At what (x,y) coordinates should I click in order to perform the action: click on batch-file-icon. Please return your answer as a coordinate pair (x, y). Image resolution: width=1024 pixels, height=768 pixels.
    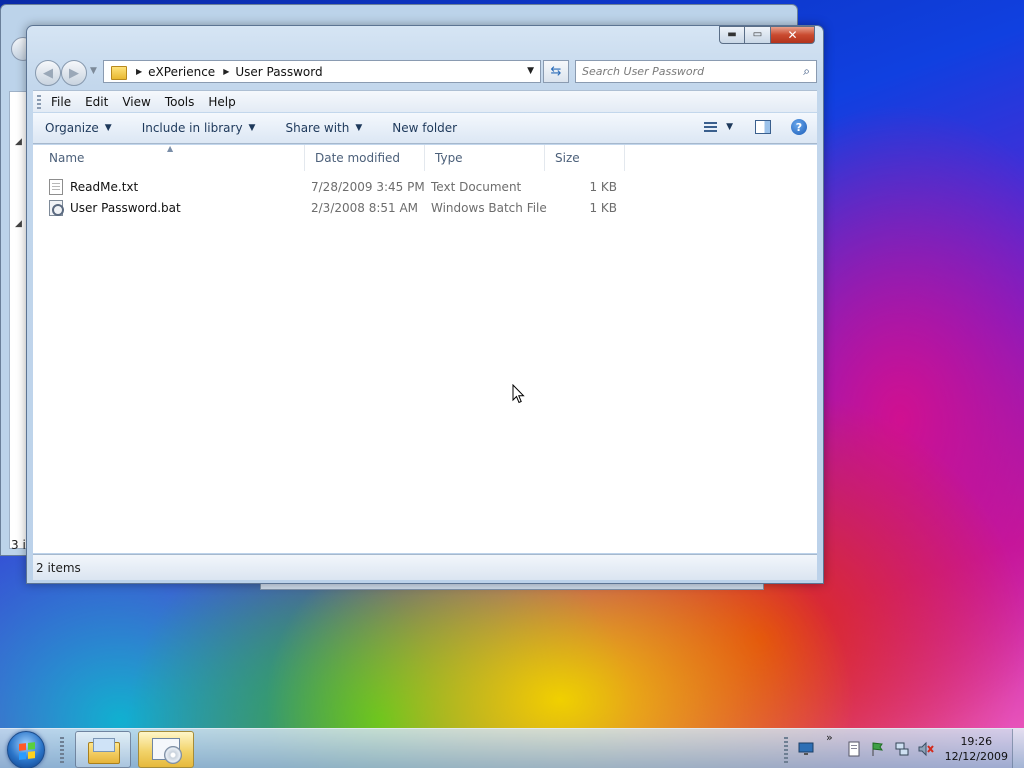
    Looking at the image, I should click on (56, 207).